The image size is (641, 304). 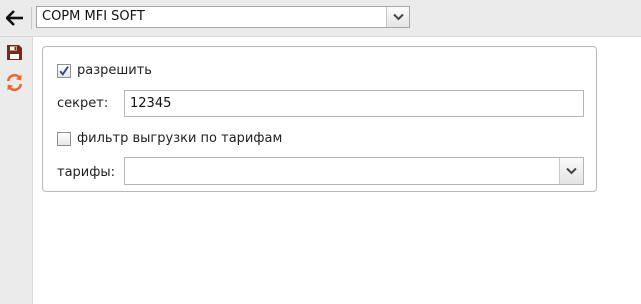 What do you see at coordinates (64, 139) in the screenshot?
I see `tariff-filter-checkbox` at bounding box center [64, 139].